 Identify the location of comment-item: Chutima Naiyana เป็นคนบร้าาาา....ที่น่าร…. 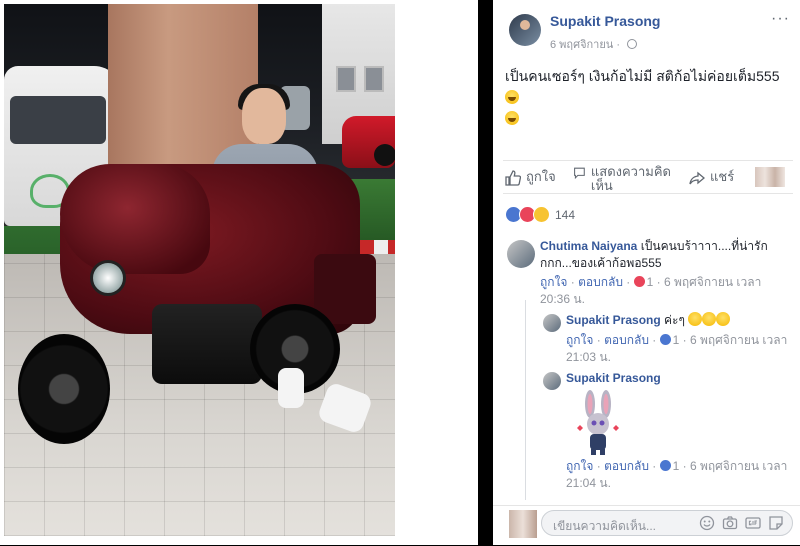
(666, 273).